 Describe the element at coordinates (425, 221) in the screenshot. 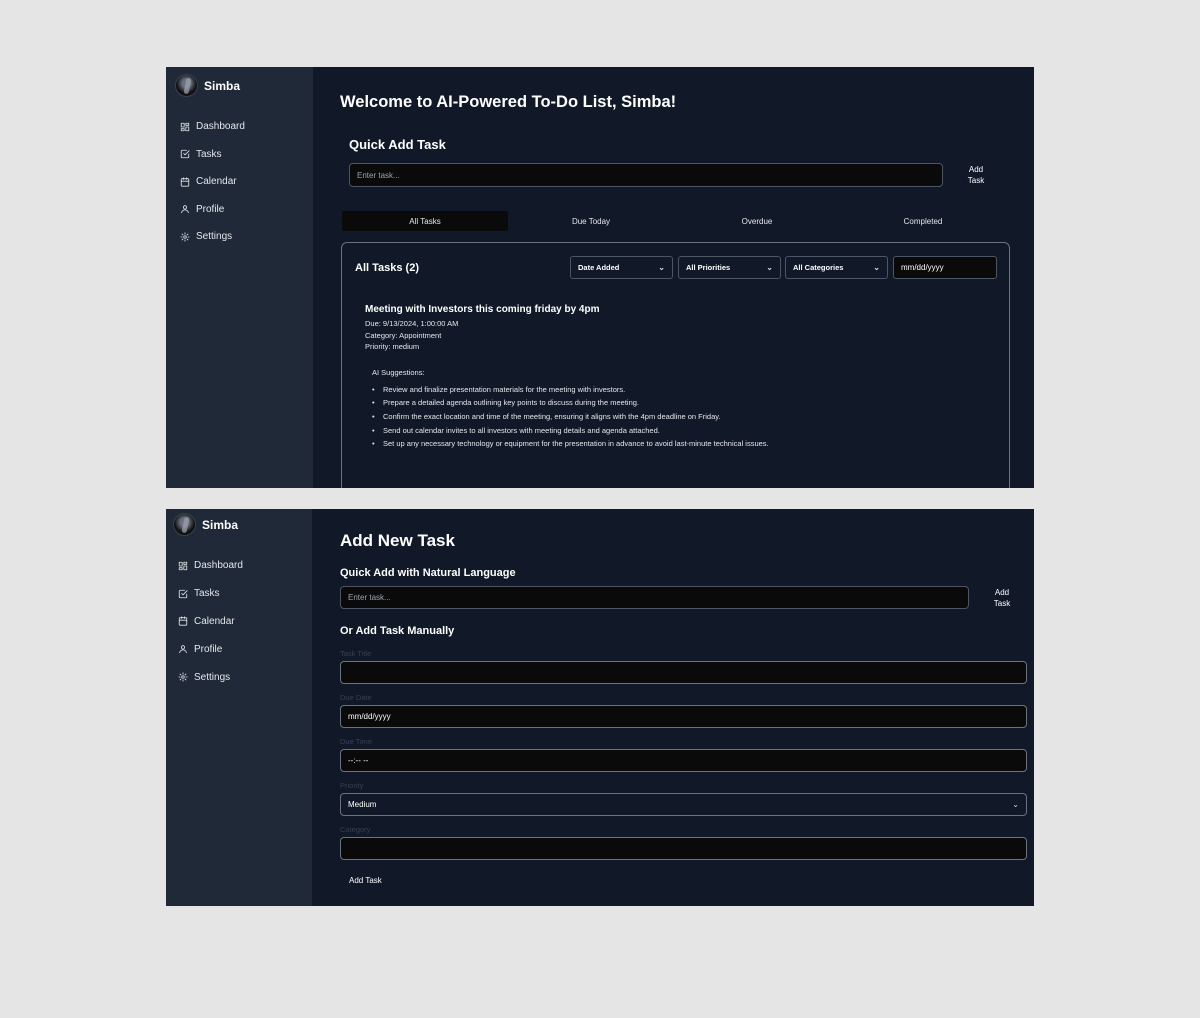

I see `tab-all-tasks: All Tasks` at that location.